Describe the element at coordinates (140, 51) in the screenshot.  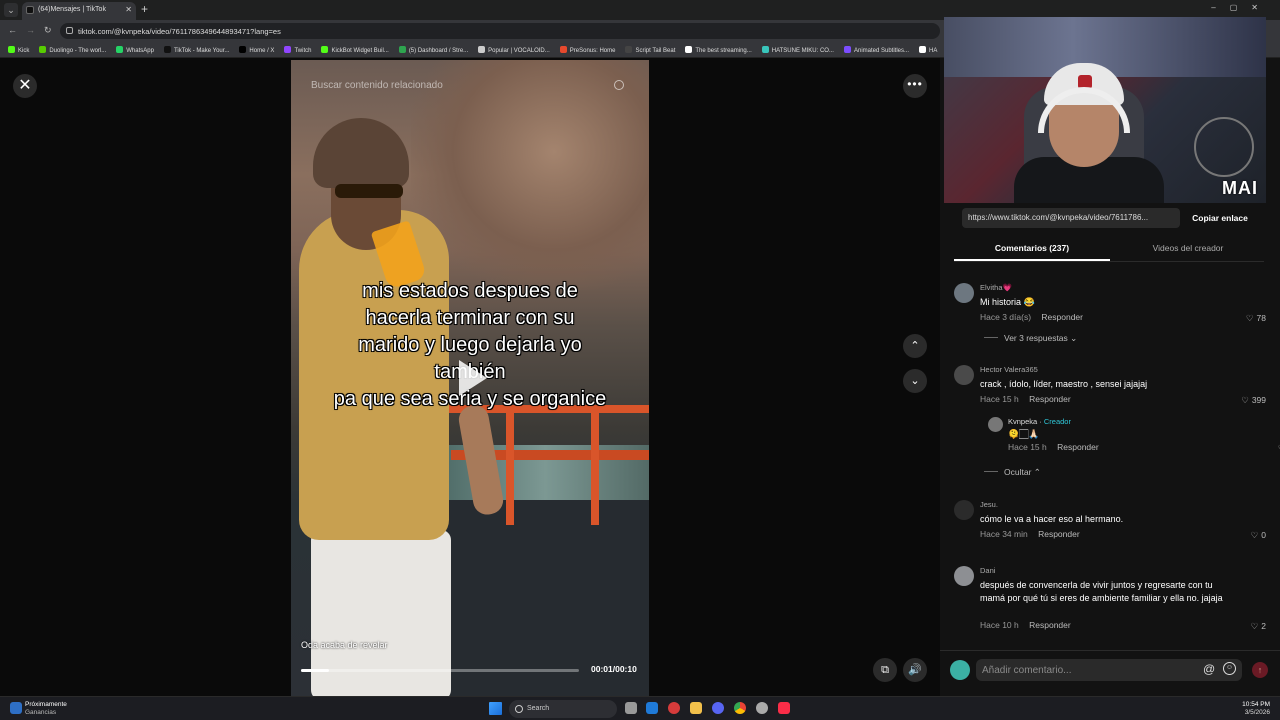
I see `bookmark-label: WhatsApp` at that location.